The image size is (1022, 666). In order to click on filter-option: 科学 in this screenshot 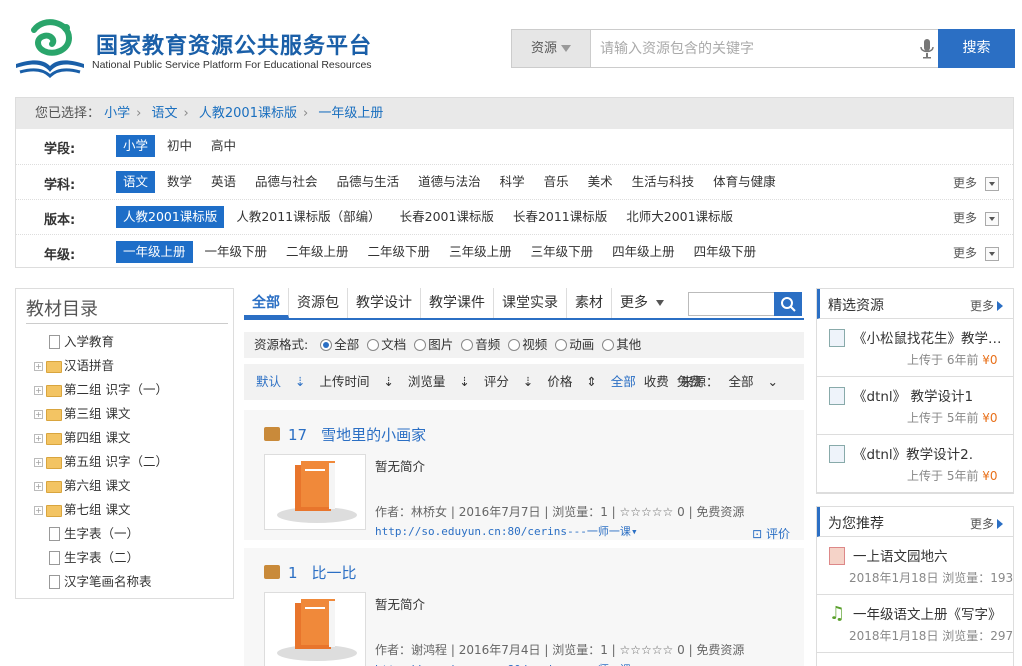, I will do `click(512, 182)`.